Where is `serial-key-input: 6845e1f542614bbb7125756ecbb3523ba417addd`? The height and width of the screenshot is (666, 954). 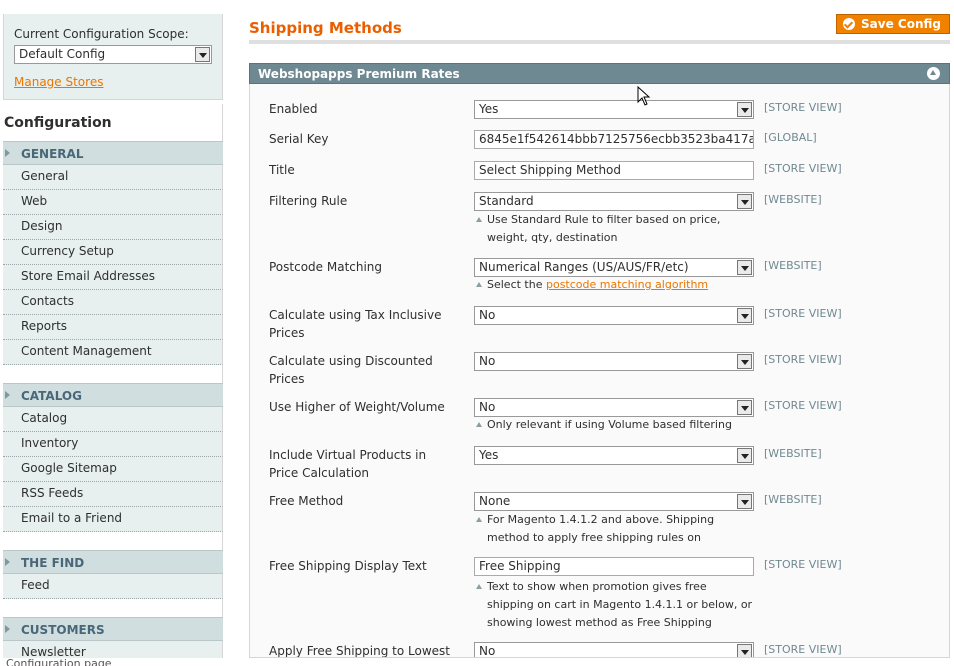 serial-key-input: 6845e1f542614bbb7125756ecbb3523ba417addd is located at coordinates (614, 139).